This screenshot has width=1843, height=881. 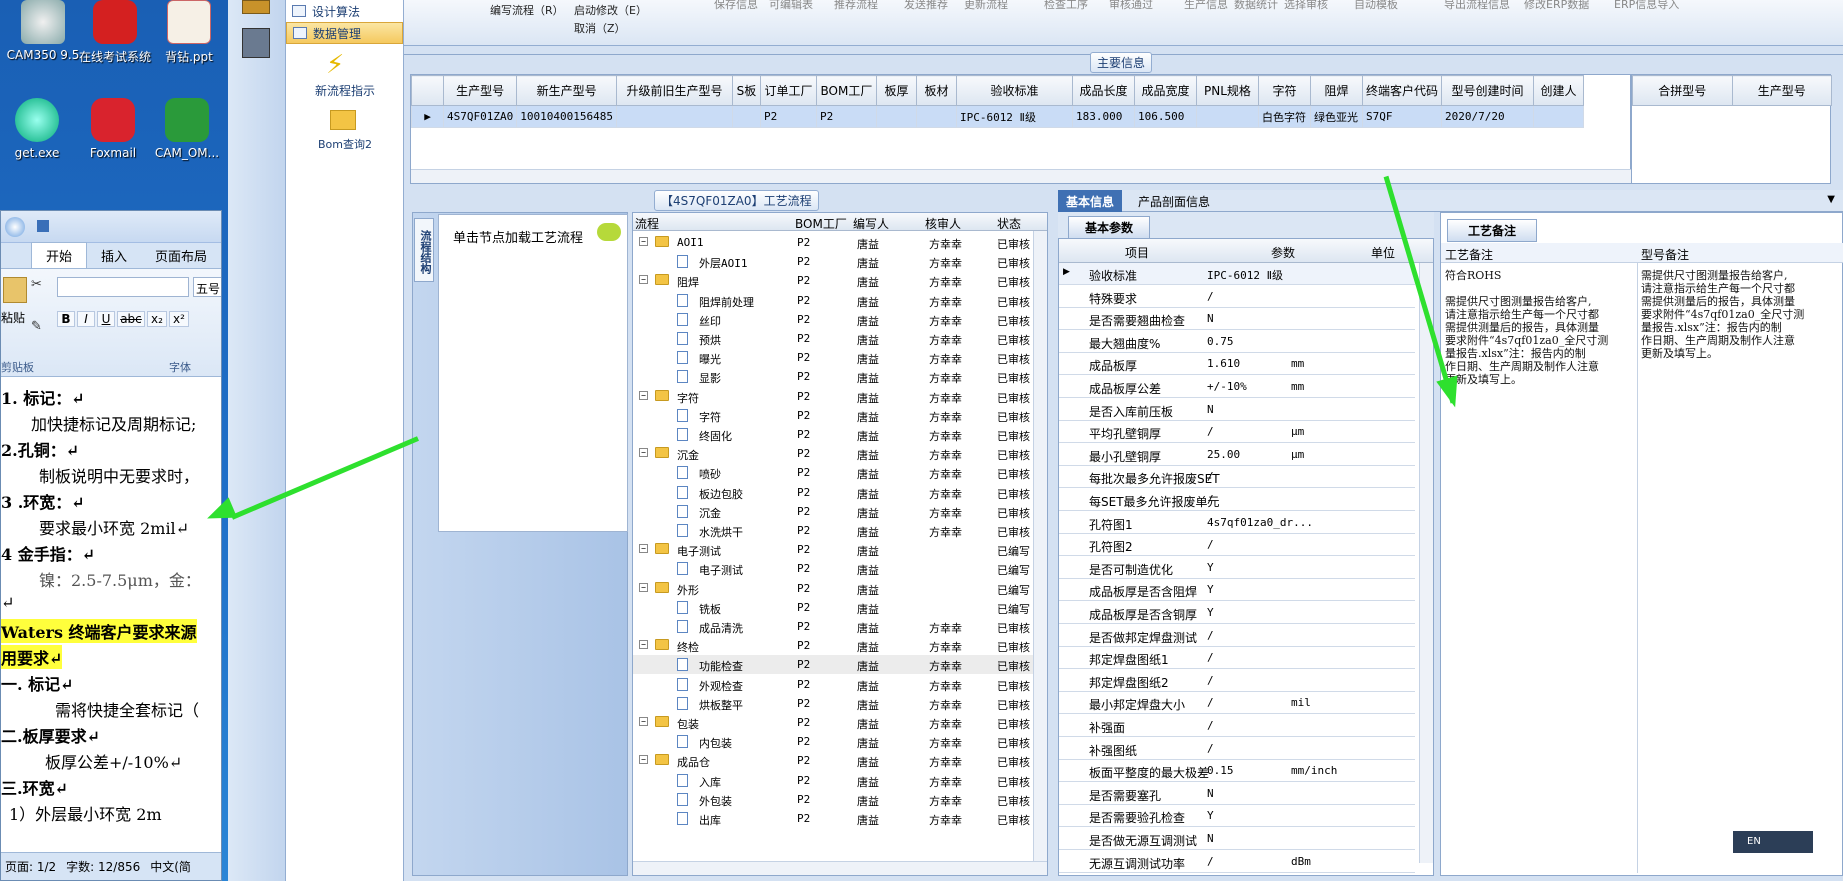 I want to click on tree-row: 入库 P2 唐益 方幸幸 已审核, so click(x=838, y=780).